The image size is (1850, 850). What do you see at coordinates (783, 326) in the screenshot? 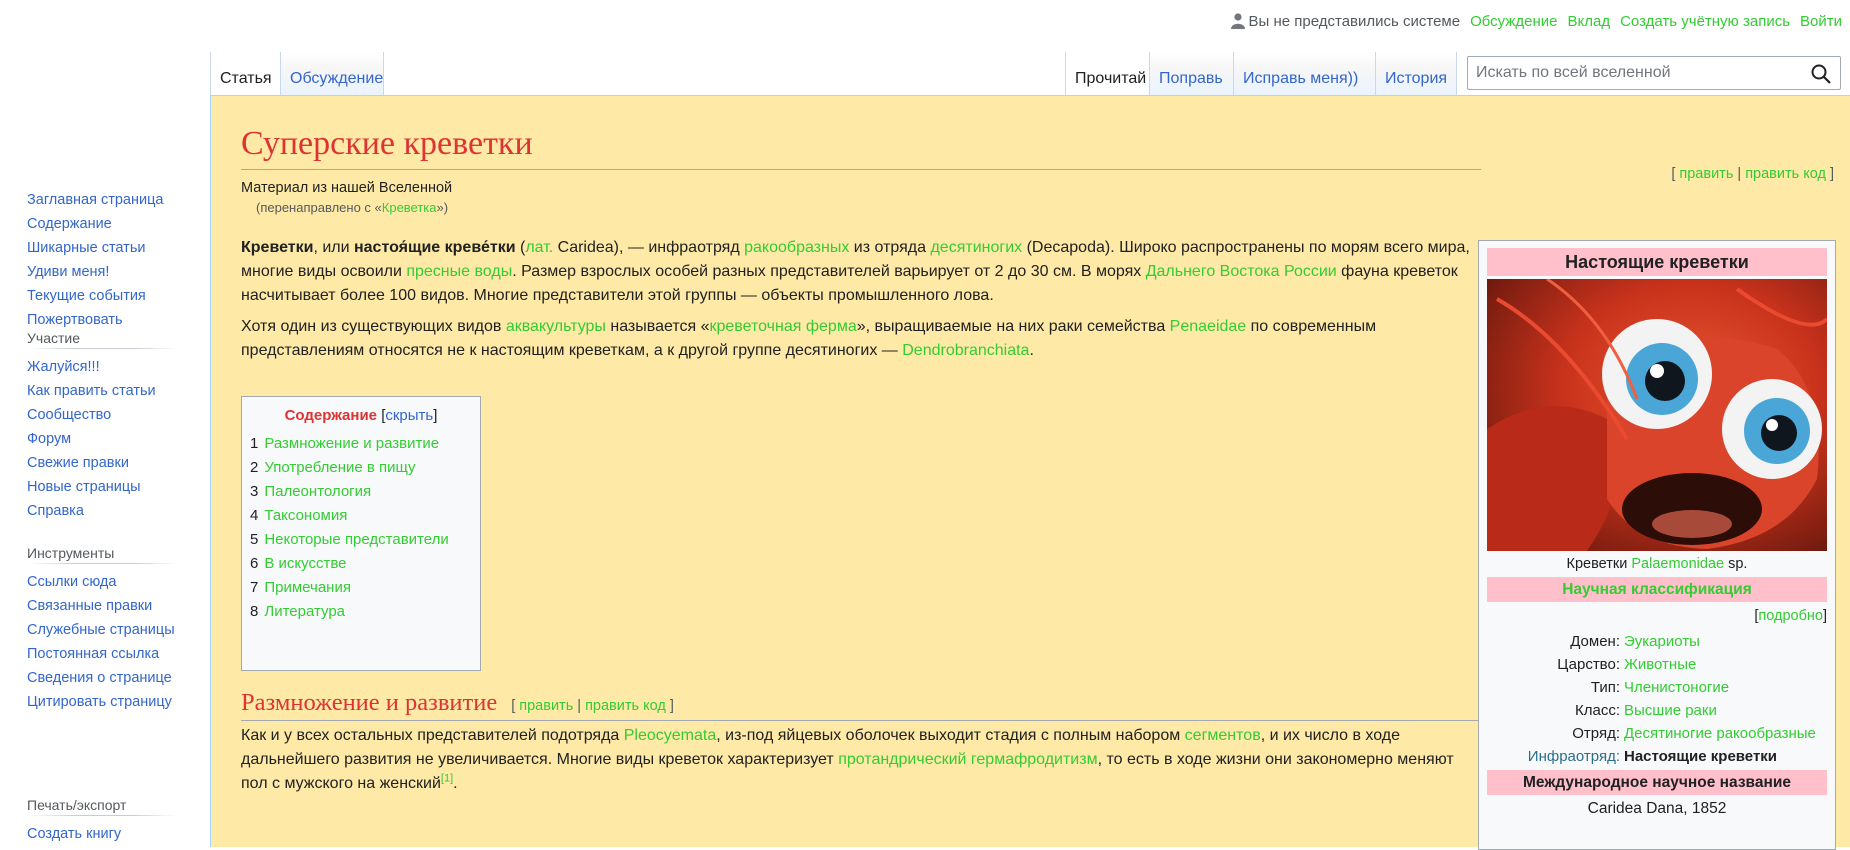
I see `link-shrimp-farm: креветочная ферма` at bounding box center [783, 326].